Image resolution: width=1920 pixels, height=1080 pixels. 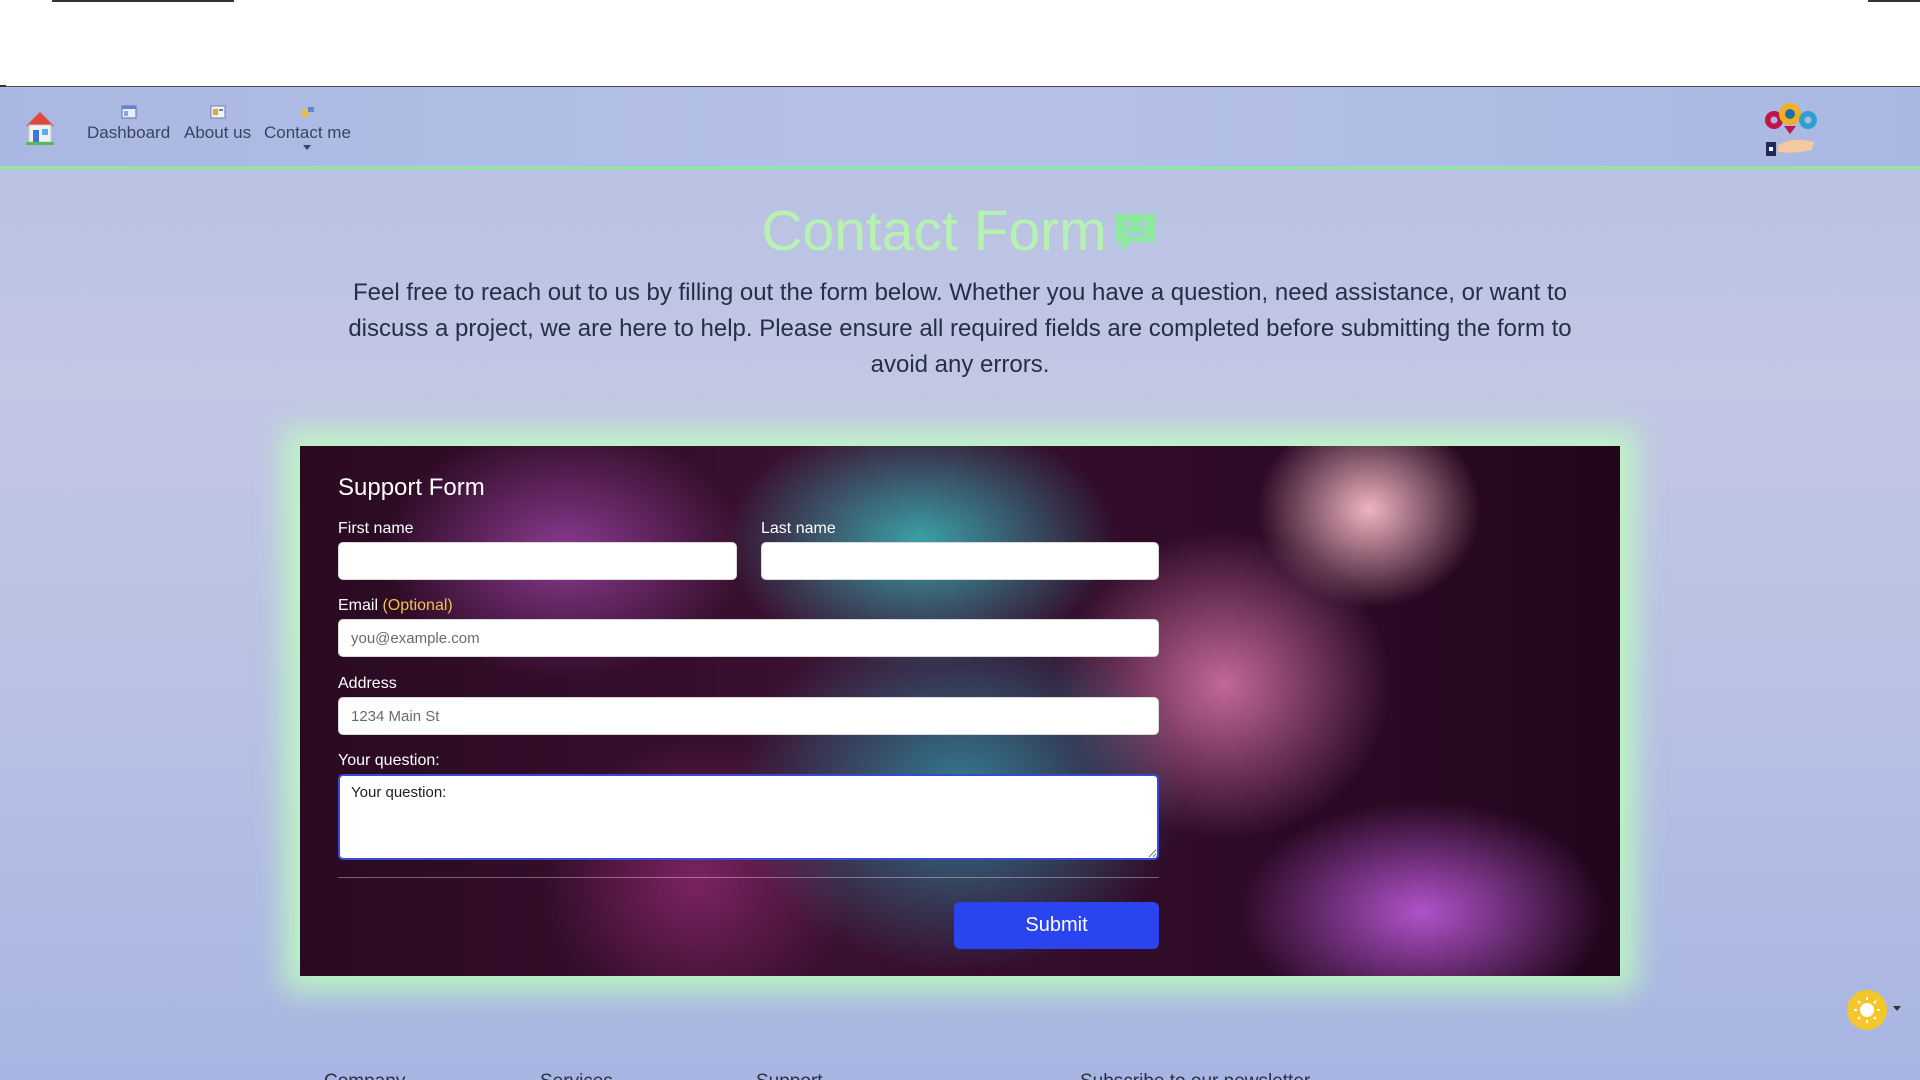 I want to click on nav-about-label: About us, so click(x=218, y=132).